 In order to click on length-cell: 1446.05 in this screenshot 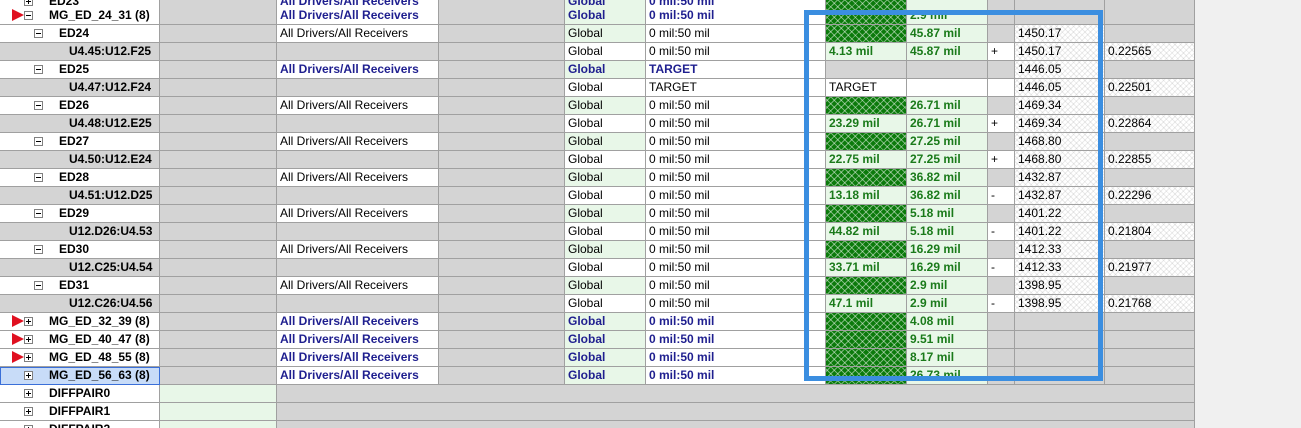, I will do `click(1060, 88)`.